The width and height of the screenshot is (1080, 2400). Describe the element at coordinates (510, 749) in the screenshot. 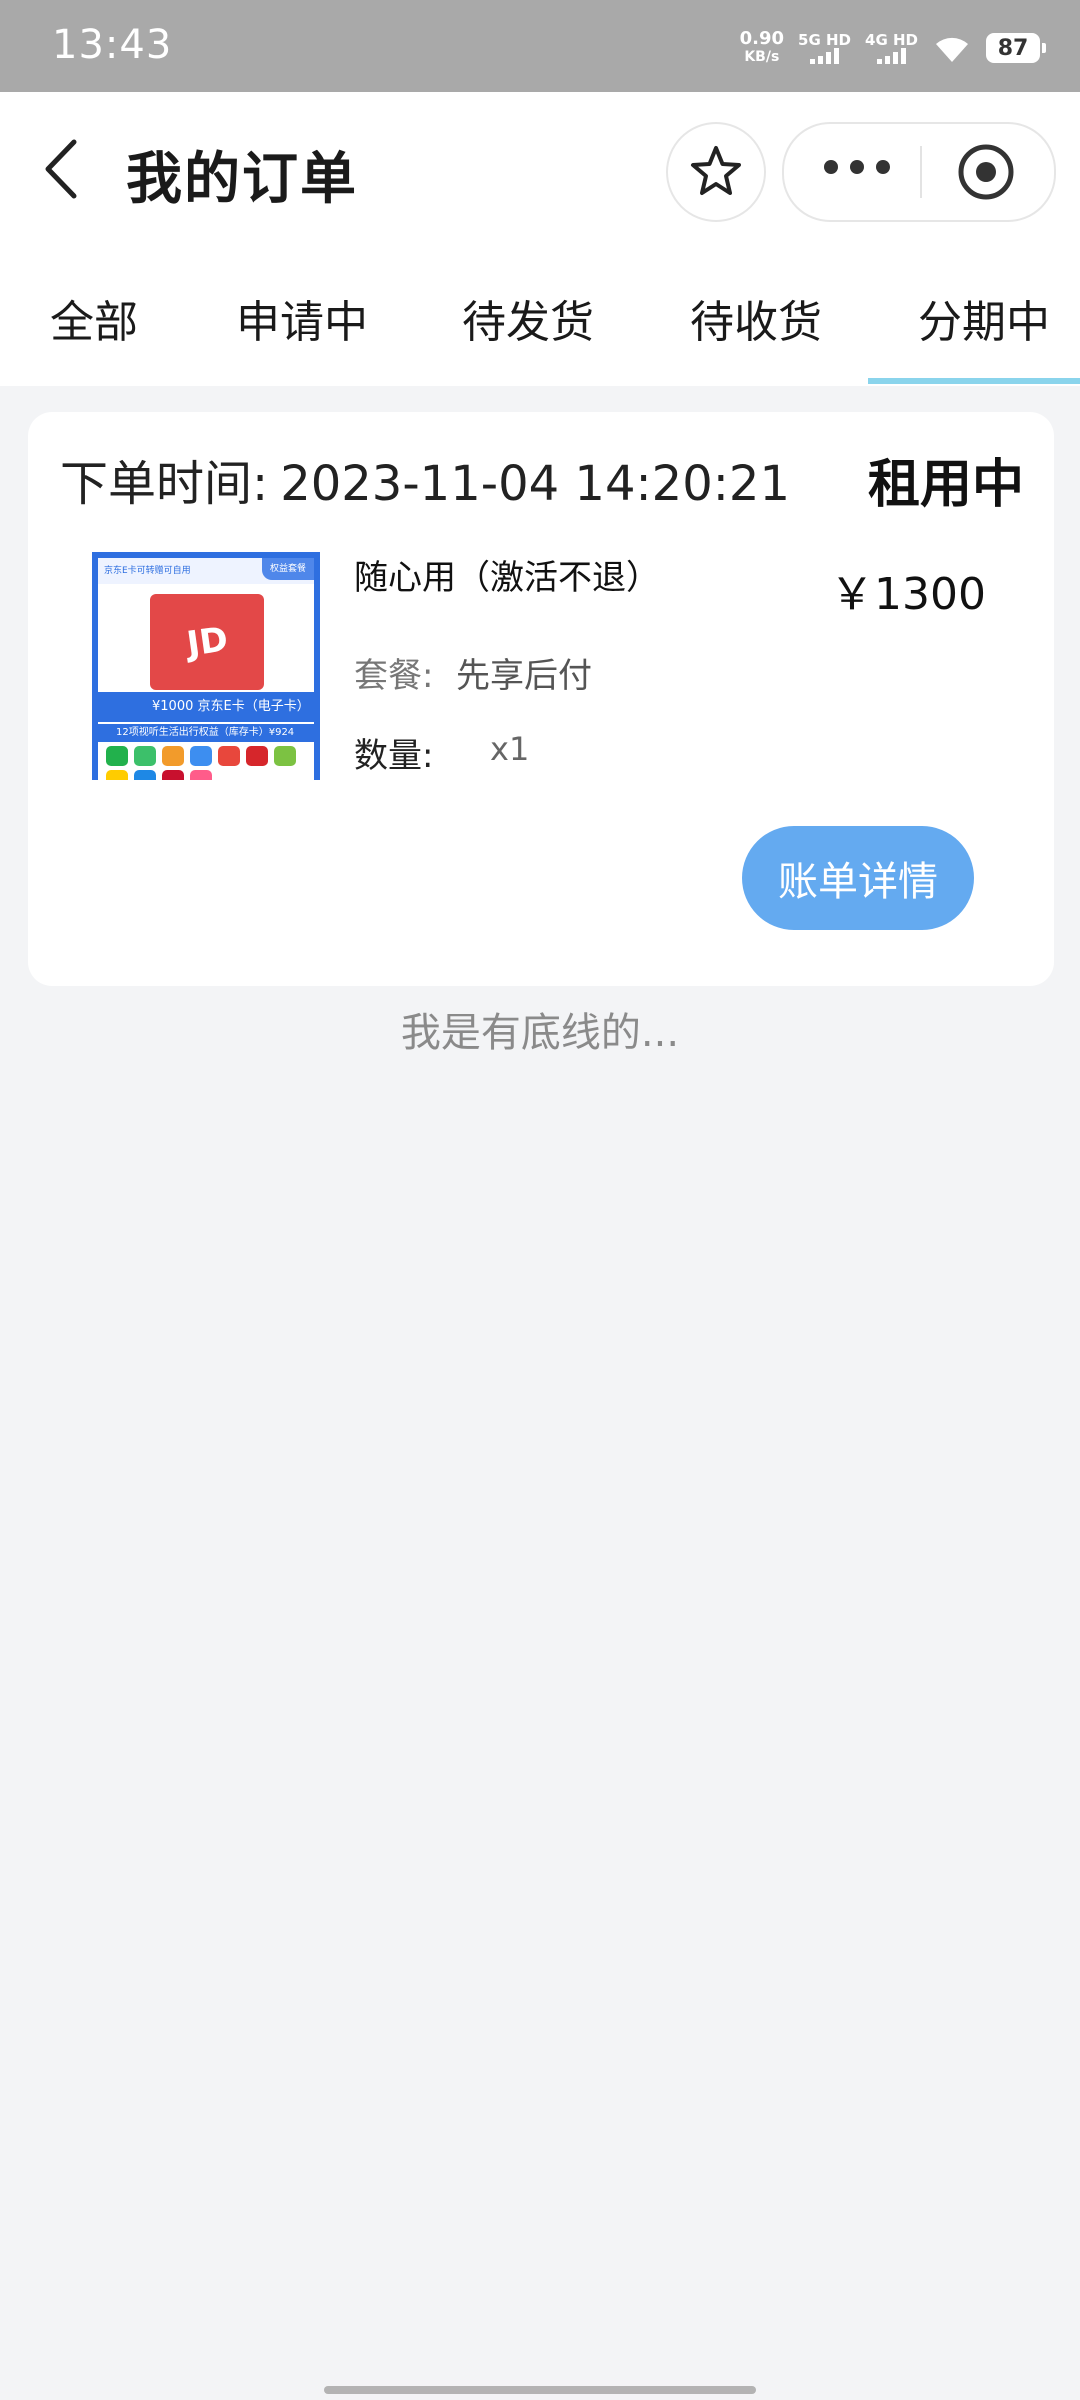

I see `quantity-value: x1` at that location.